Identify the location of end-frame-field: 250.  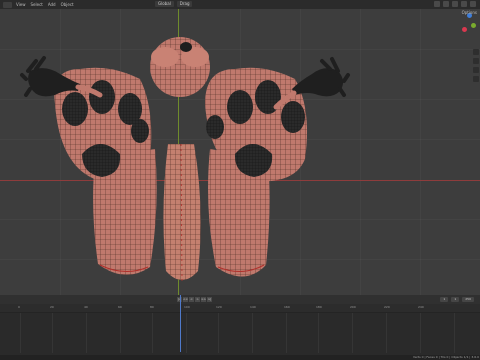
(468, 299).